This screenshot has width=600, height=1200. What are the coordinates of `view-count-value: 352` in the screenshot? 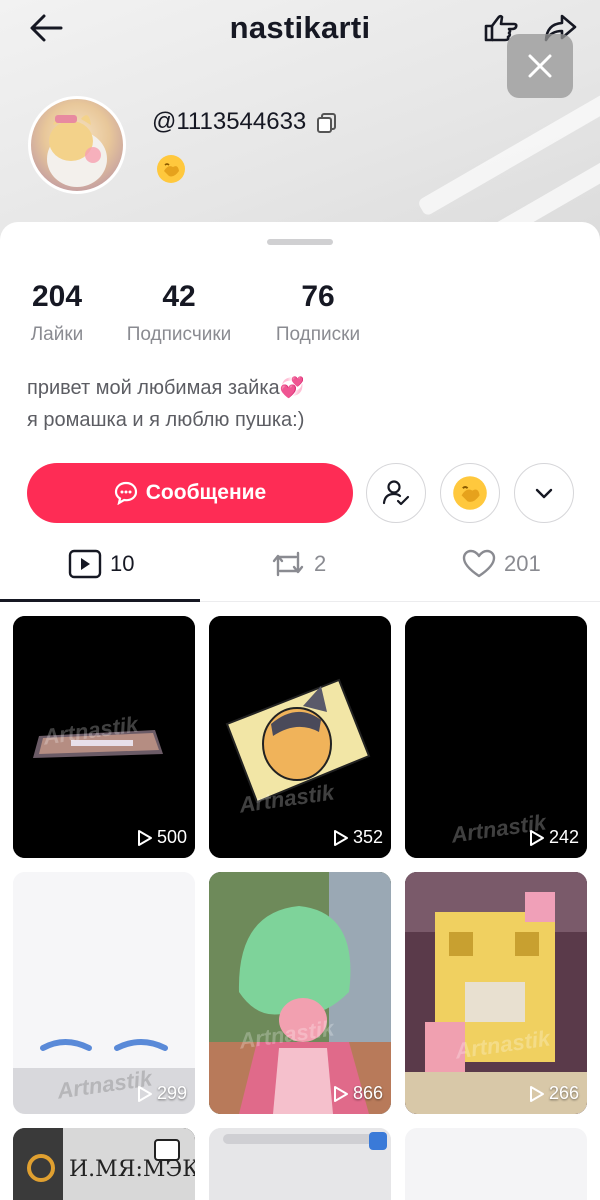 It's located at (367, 837).